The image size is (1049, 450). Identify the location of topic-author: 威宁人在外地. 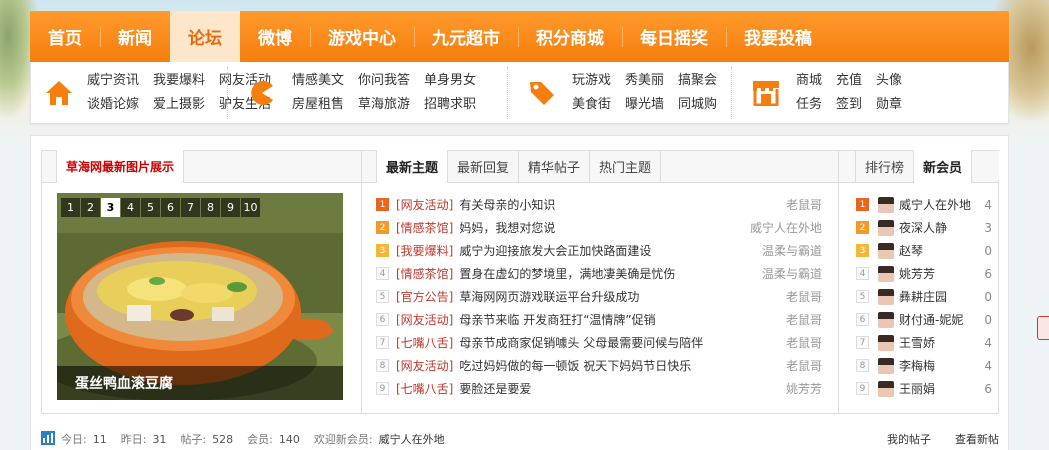
(777, 227).